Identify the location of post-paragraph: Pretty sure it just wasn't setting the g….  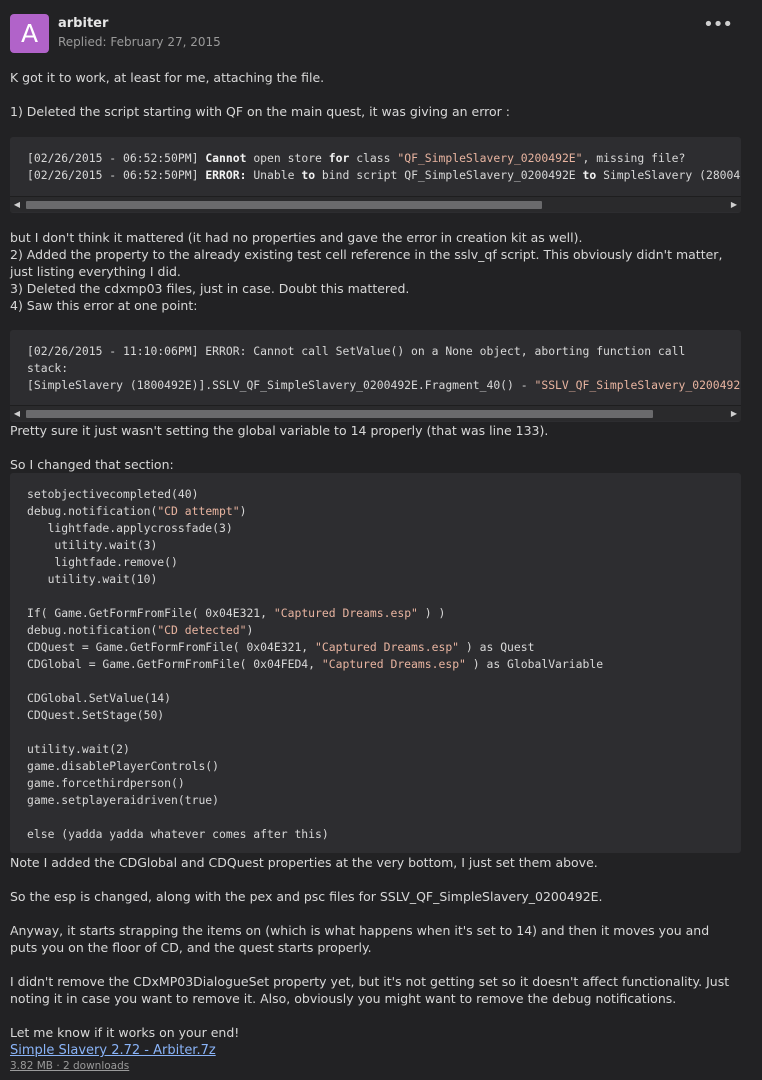
(279, 430).